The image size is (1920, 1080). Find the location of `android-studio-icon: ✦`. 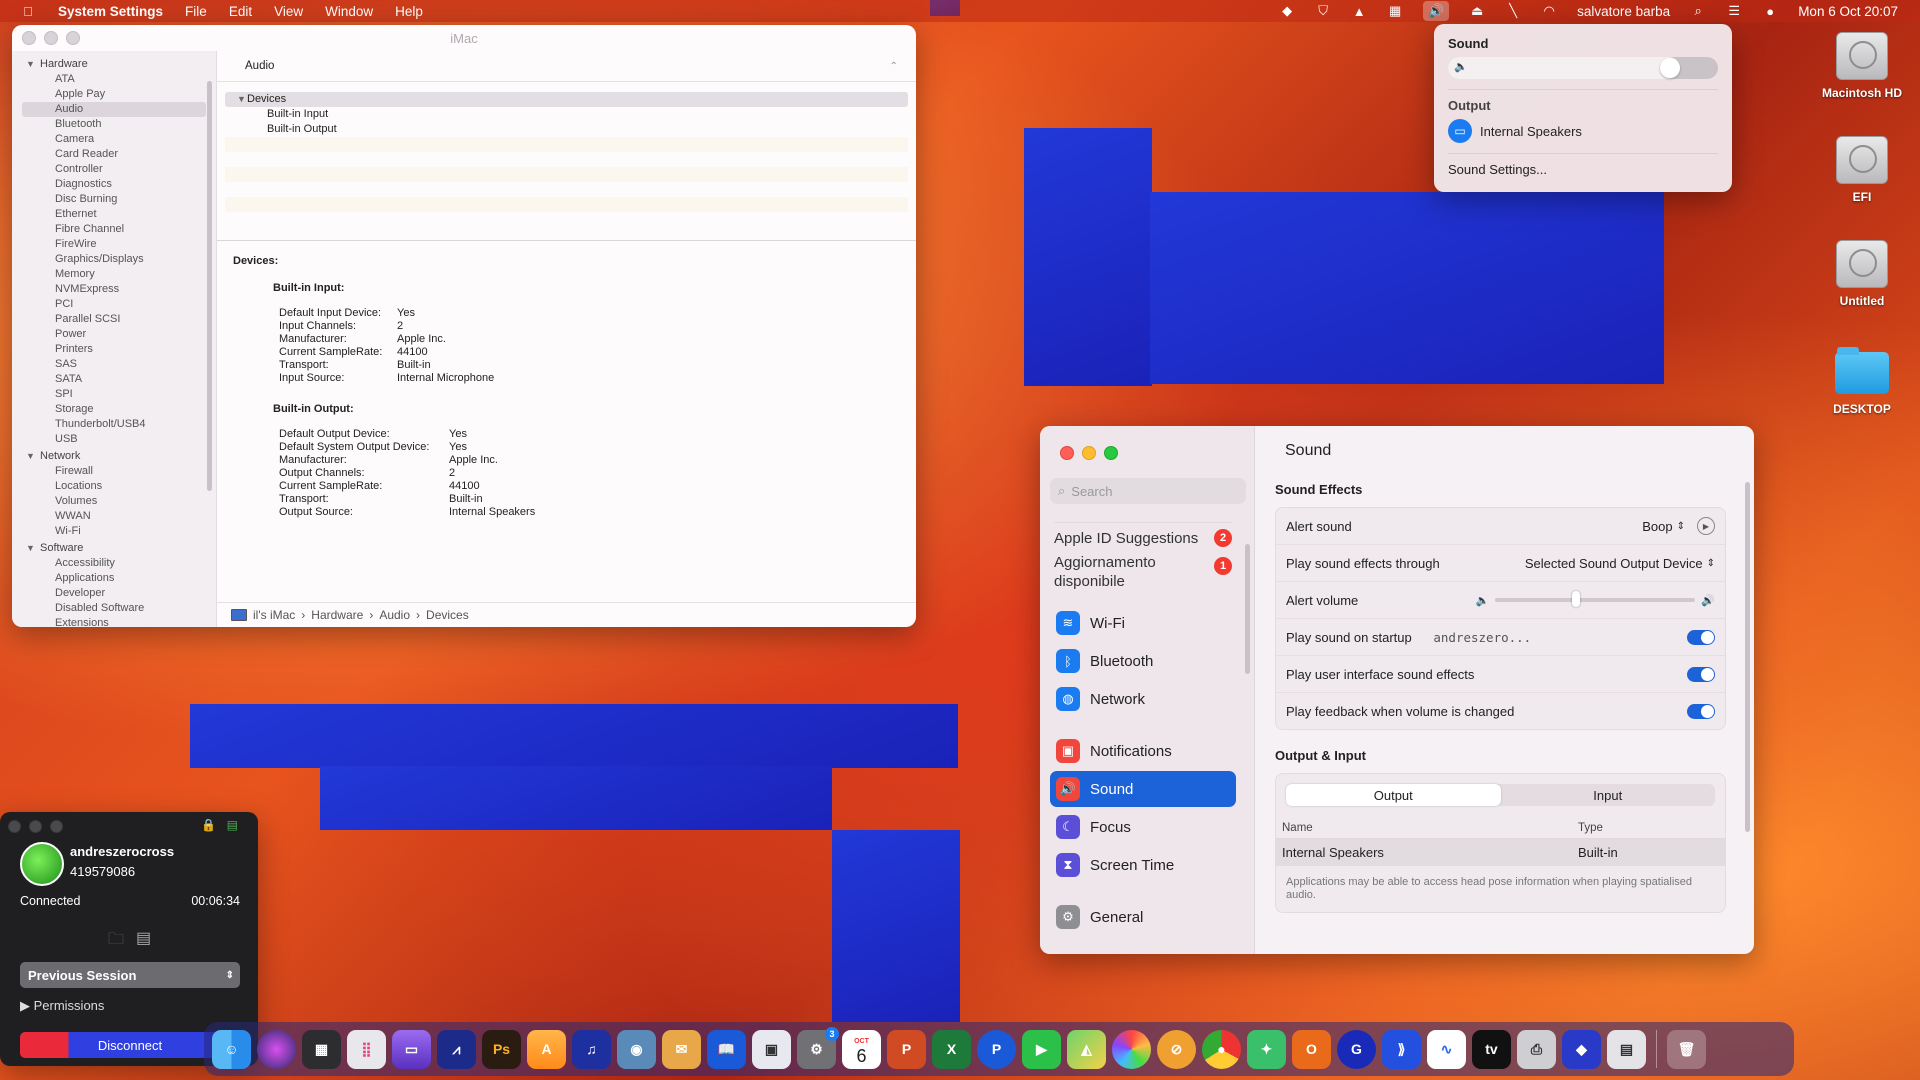

android-studio-icon: ✦ is located at coordinates (1266, 1049).